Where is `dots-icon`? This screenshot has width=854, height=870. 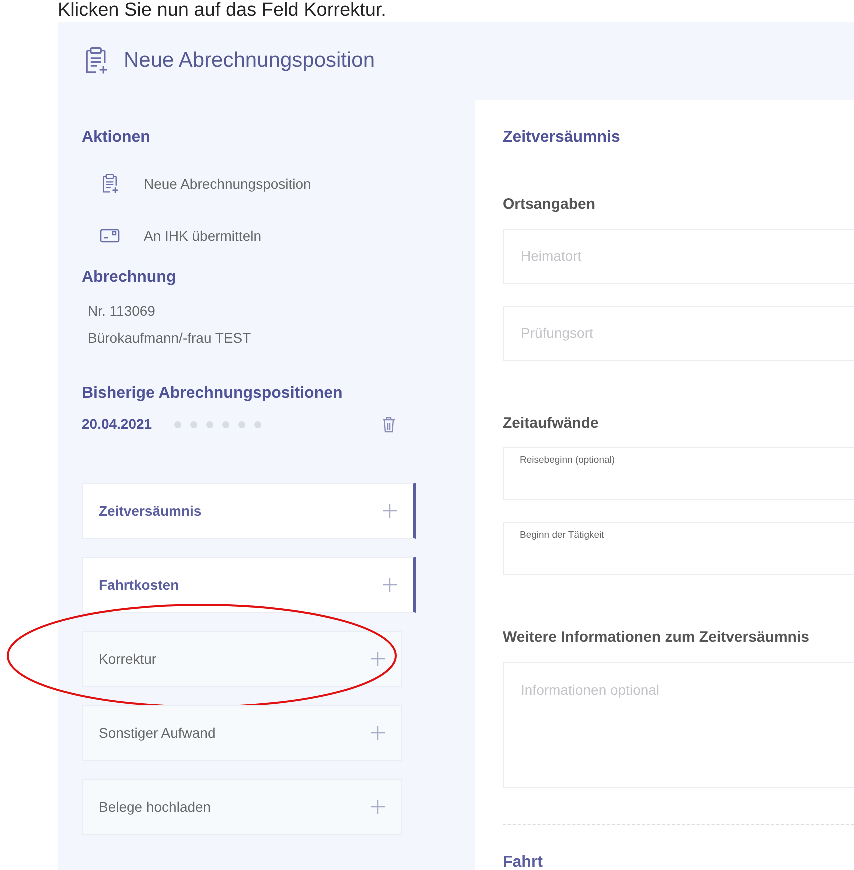 dots-icon is located at coordinates (218, 424).